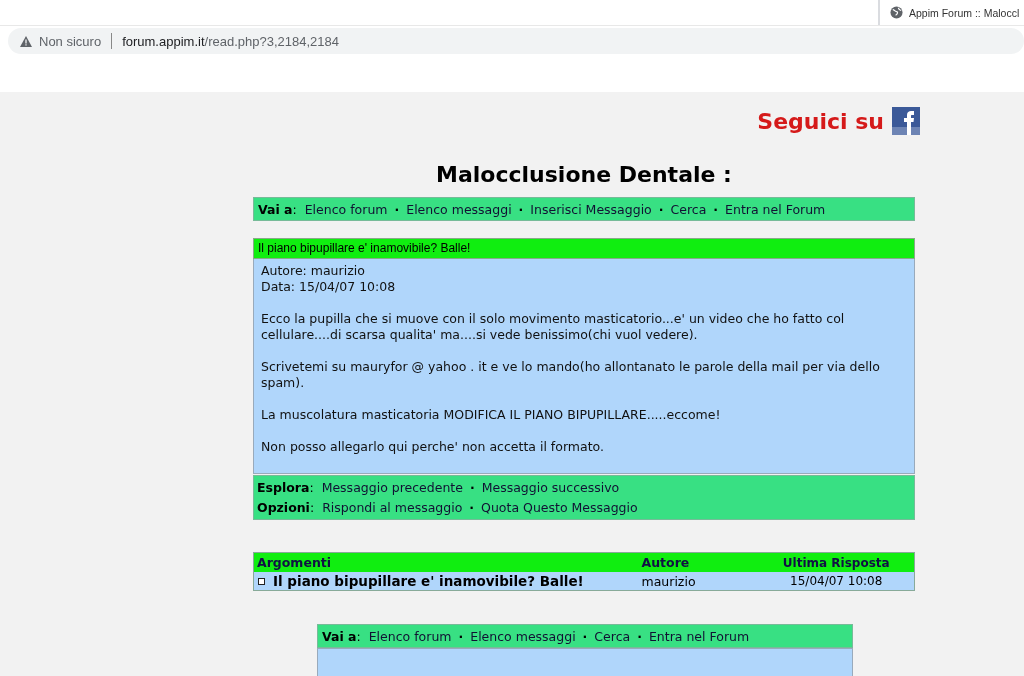 The width and height of the screenshot is (1024, 676). I want to click on nav-link: Inserisci Messaggio, so click(591, 209).